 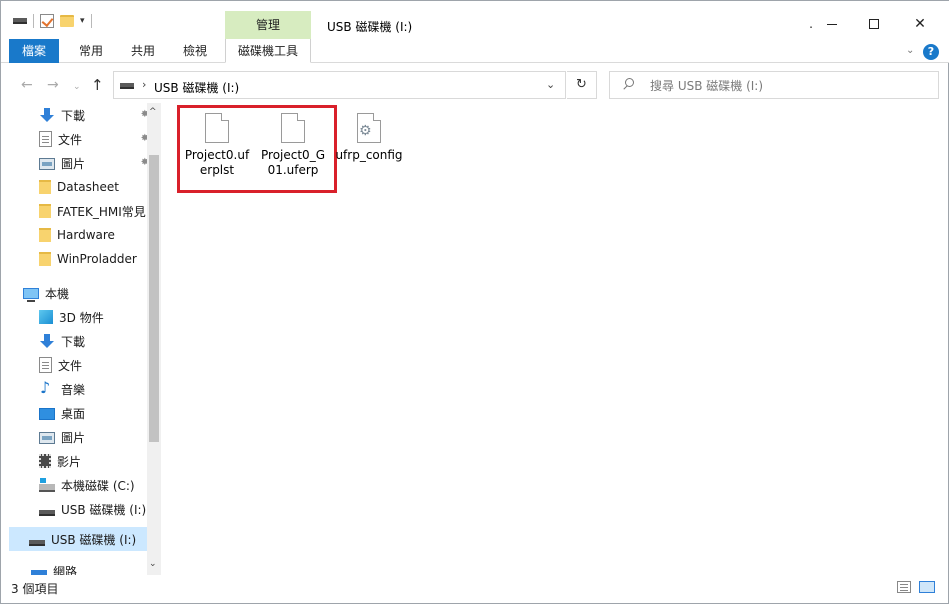 What do you see at coordinates (53, 85) in the screenshot?
I see `forward-arrow-icon: →` at bounding box center [53, 85].